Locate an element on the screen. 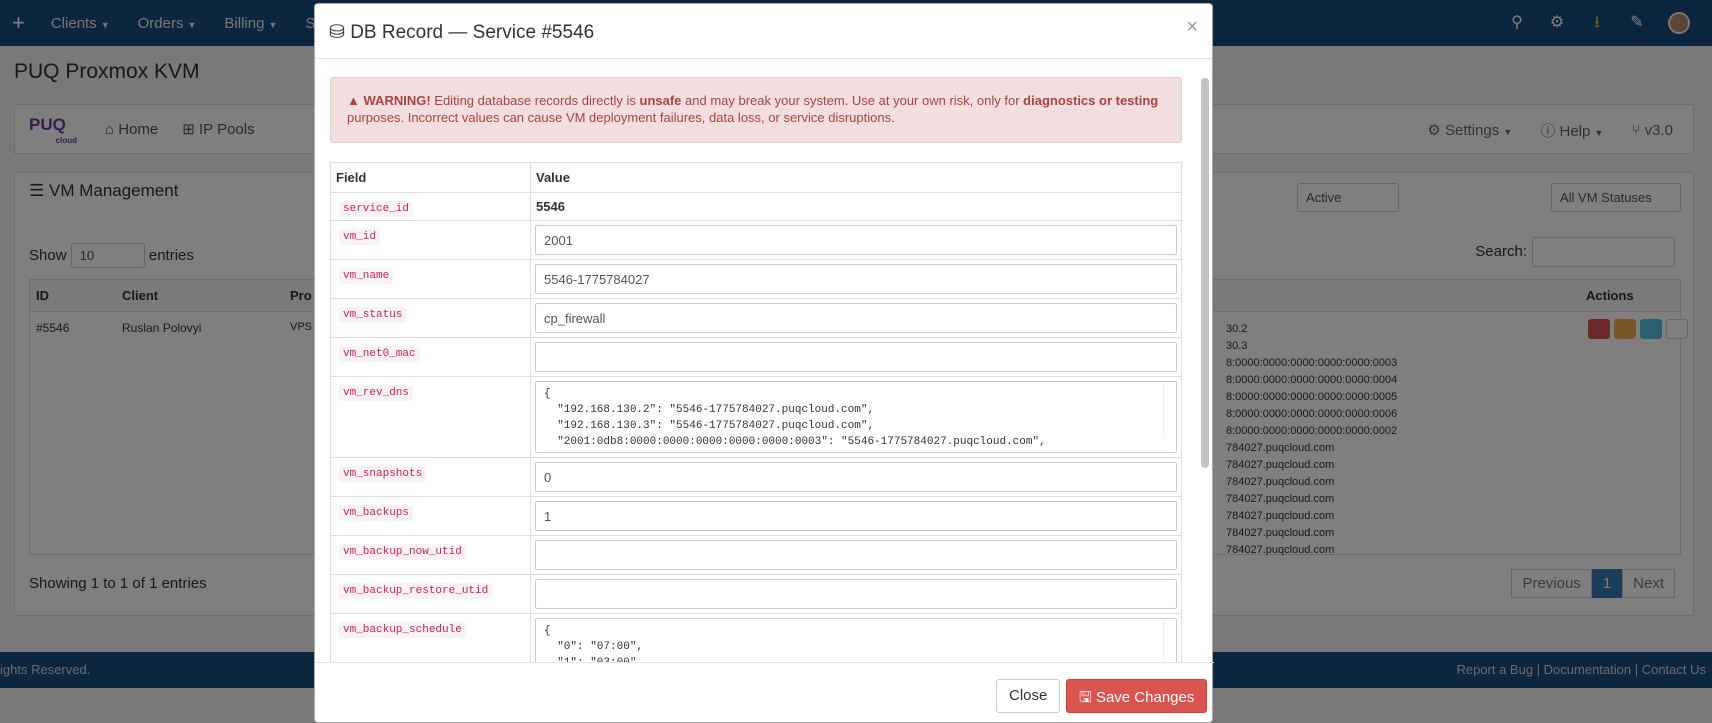  field-name-cell: vm_backup_now_utid is located at coordinates (430, 555).